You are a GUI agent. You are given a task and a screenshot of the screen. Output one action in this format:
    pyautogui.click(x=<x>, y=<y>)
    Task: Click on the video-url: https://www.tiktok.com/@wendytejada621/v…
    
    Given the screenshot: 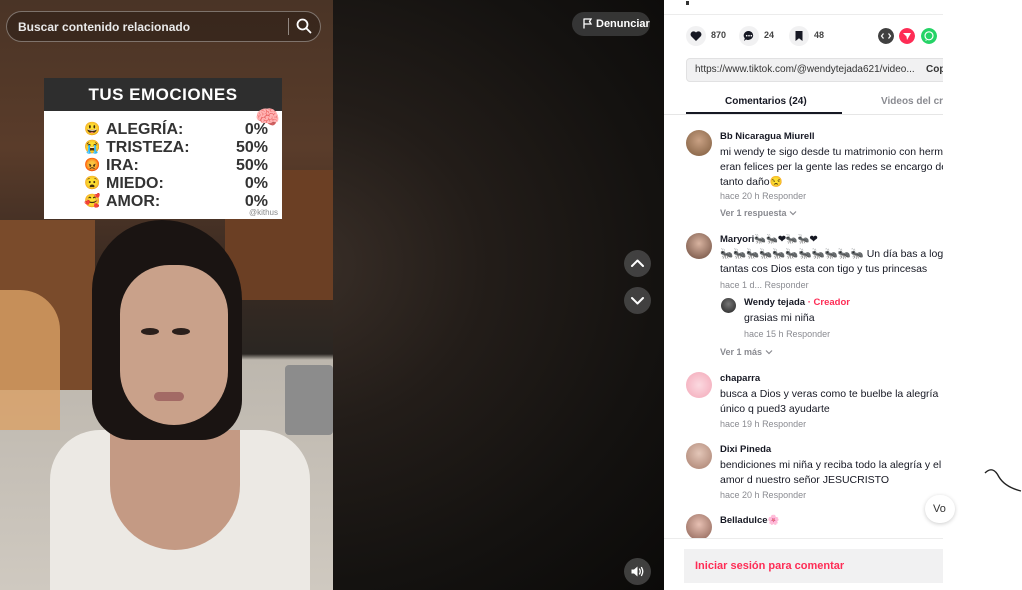 What is the action you would take?
    pyautogui.click(x=805, y=69)
    